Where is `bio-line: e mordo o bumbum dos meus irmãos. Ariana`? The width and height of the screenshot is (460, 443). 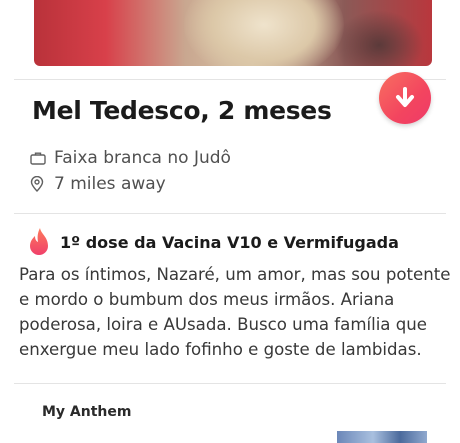 bio-line: e mordo o bumbum dos meus irmãos. Ariana is located at coordinates (207, 299).